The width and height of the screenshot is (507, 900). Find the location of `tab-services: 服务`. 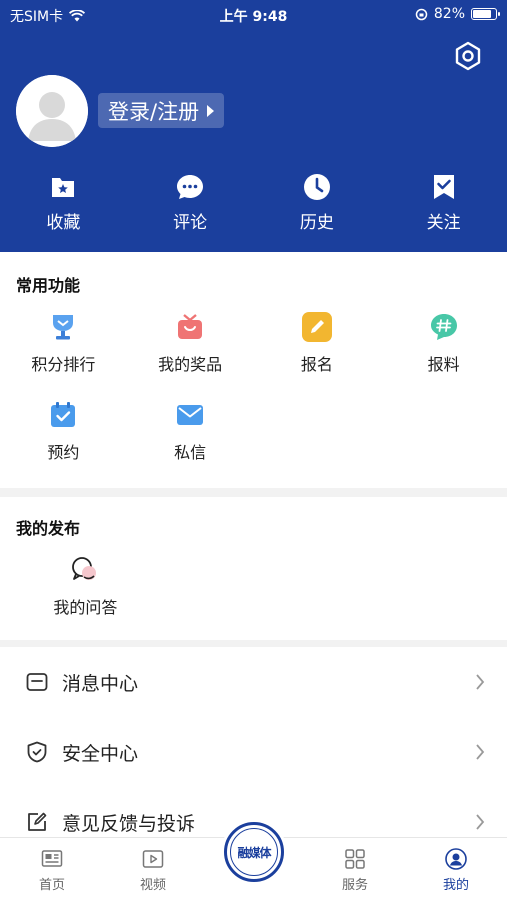

tab-services: 服务 is located at coordinates (355, 870).